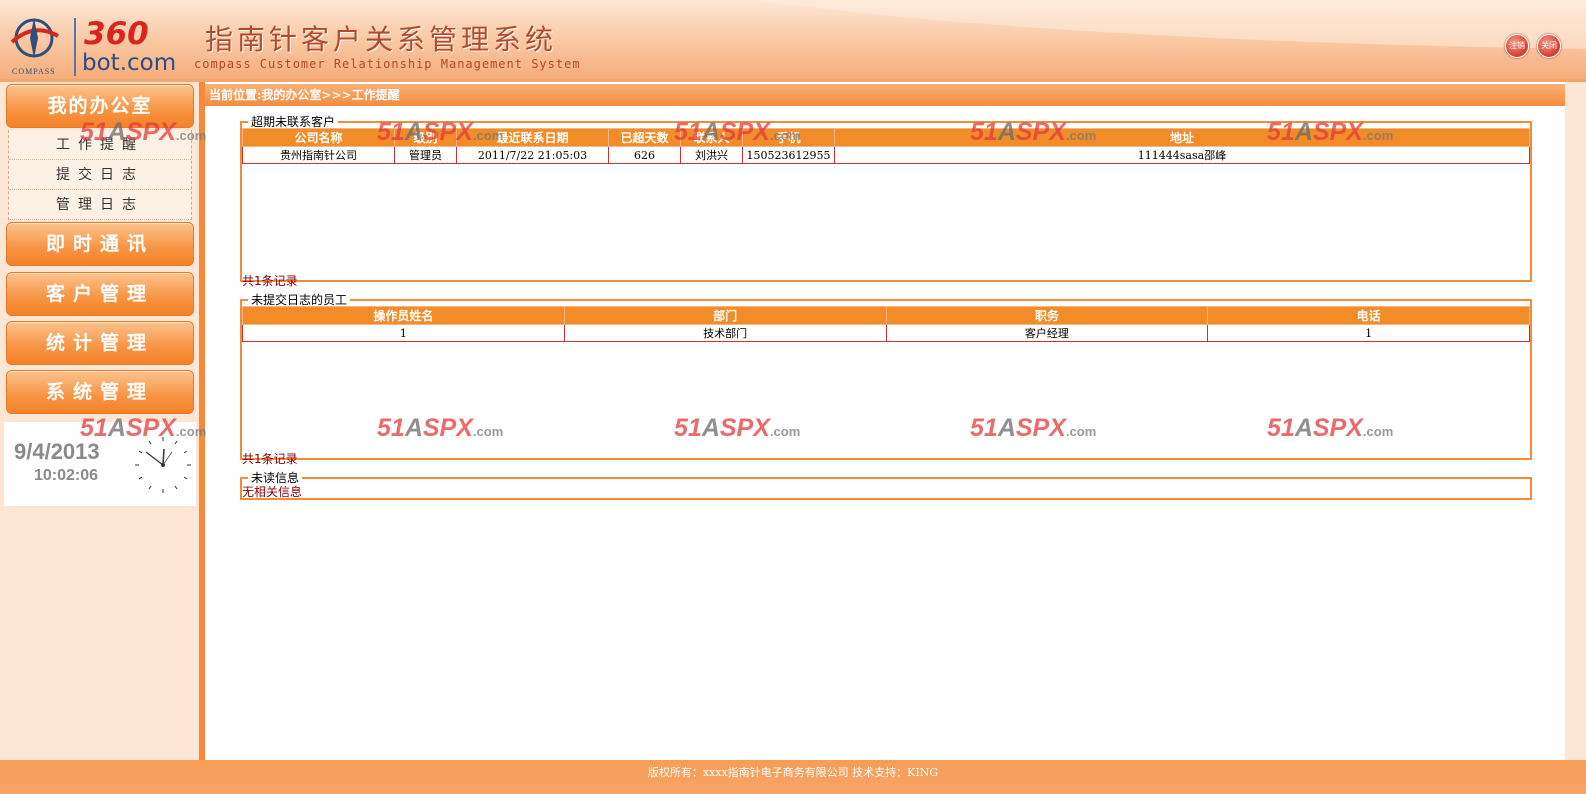 The height and width of the screenshot is (794, 1586). What do you see at coordinates (532, 137) in the screenshot?
I see `column-header: 最近联系日期` at bounding box center [532, 137].